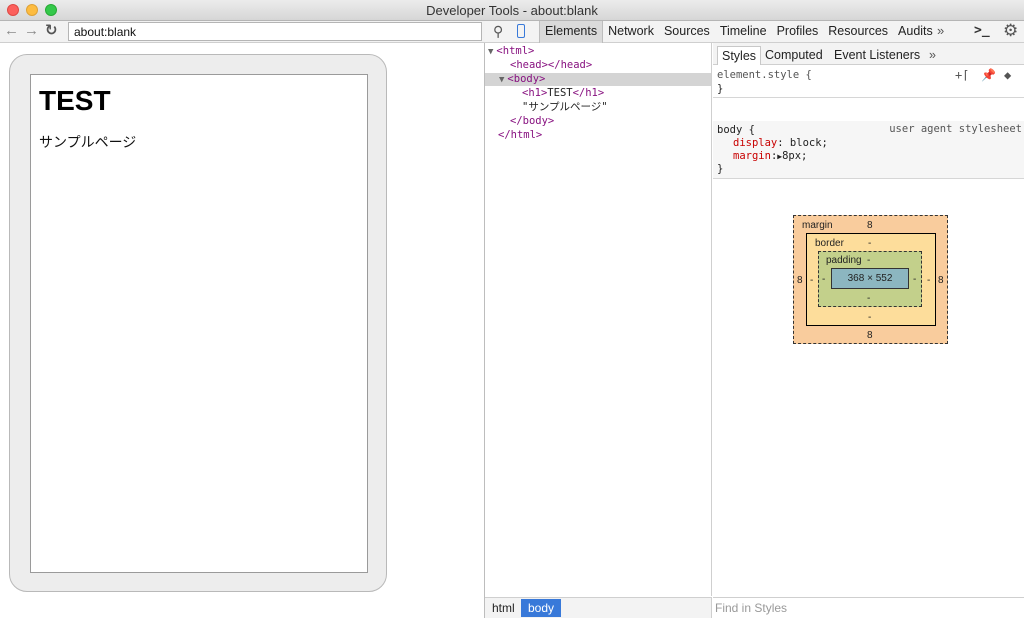 This screenshot has height=618, width=1024. What do you see at coordinates (877, 55) in the screenshot?
I see `tab-event-listeners: Event Listeners` at bounding box center [877, 55].